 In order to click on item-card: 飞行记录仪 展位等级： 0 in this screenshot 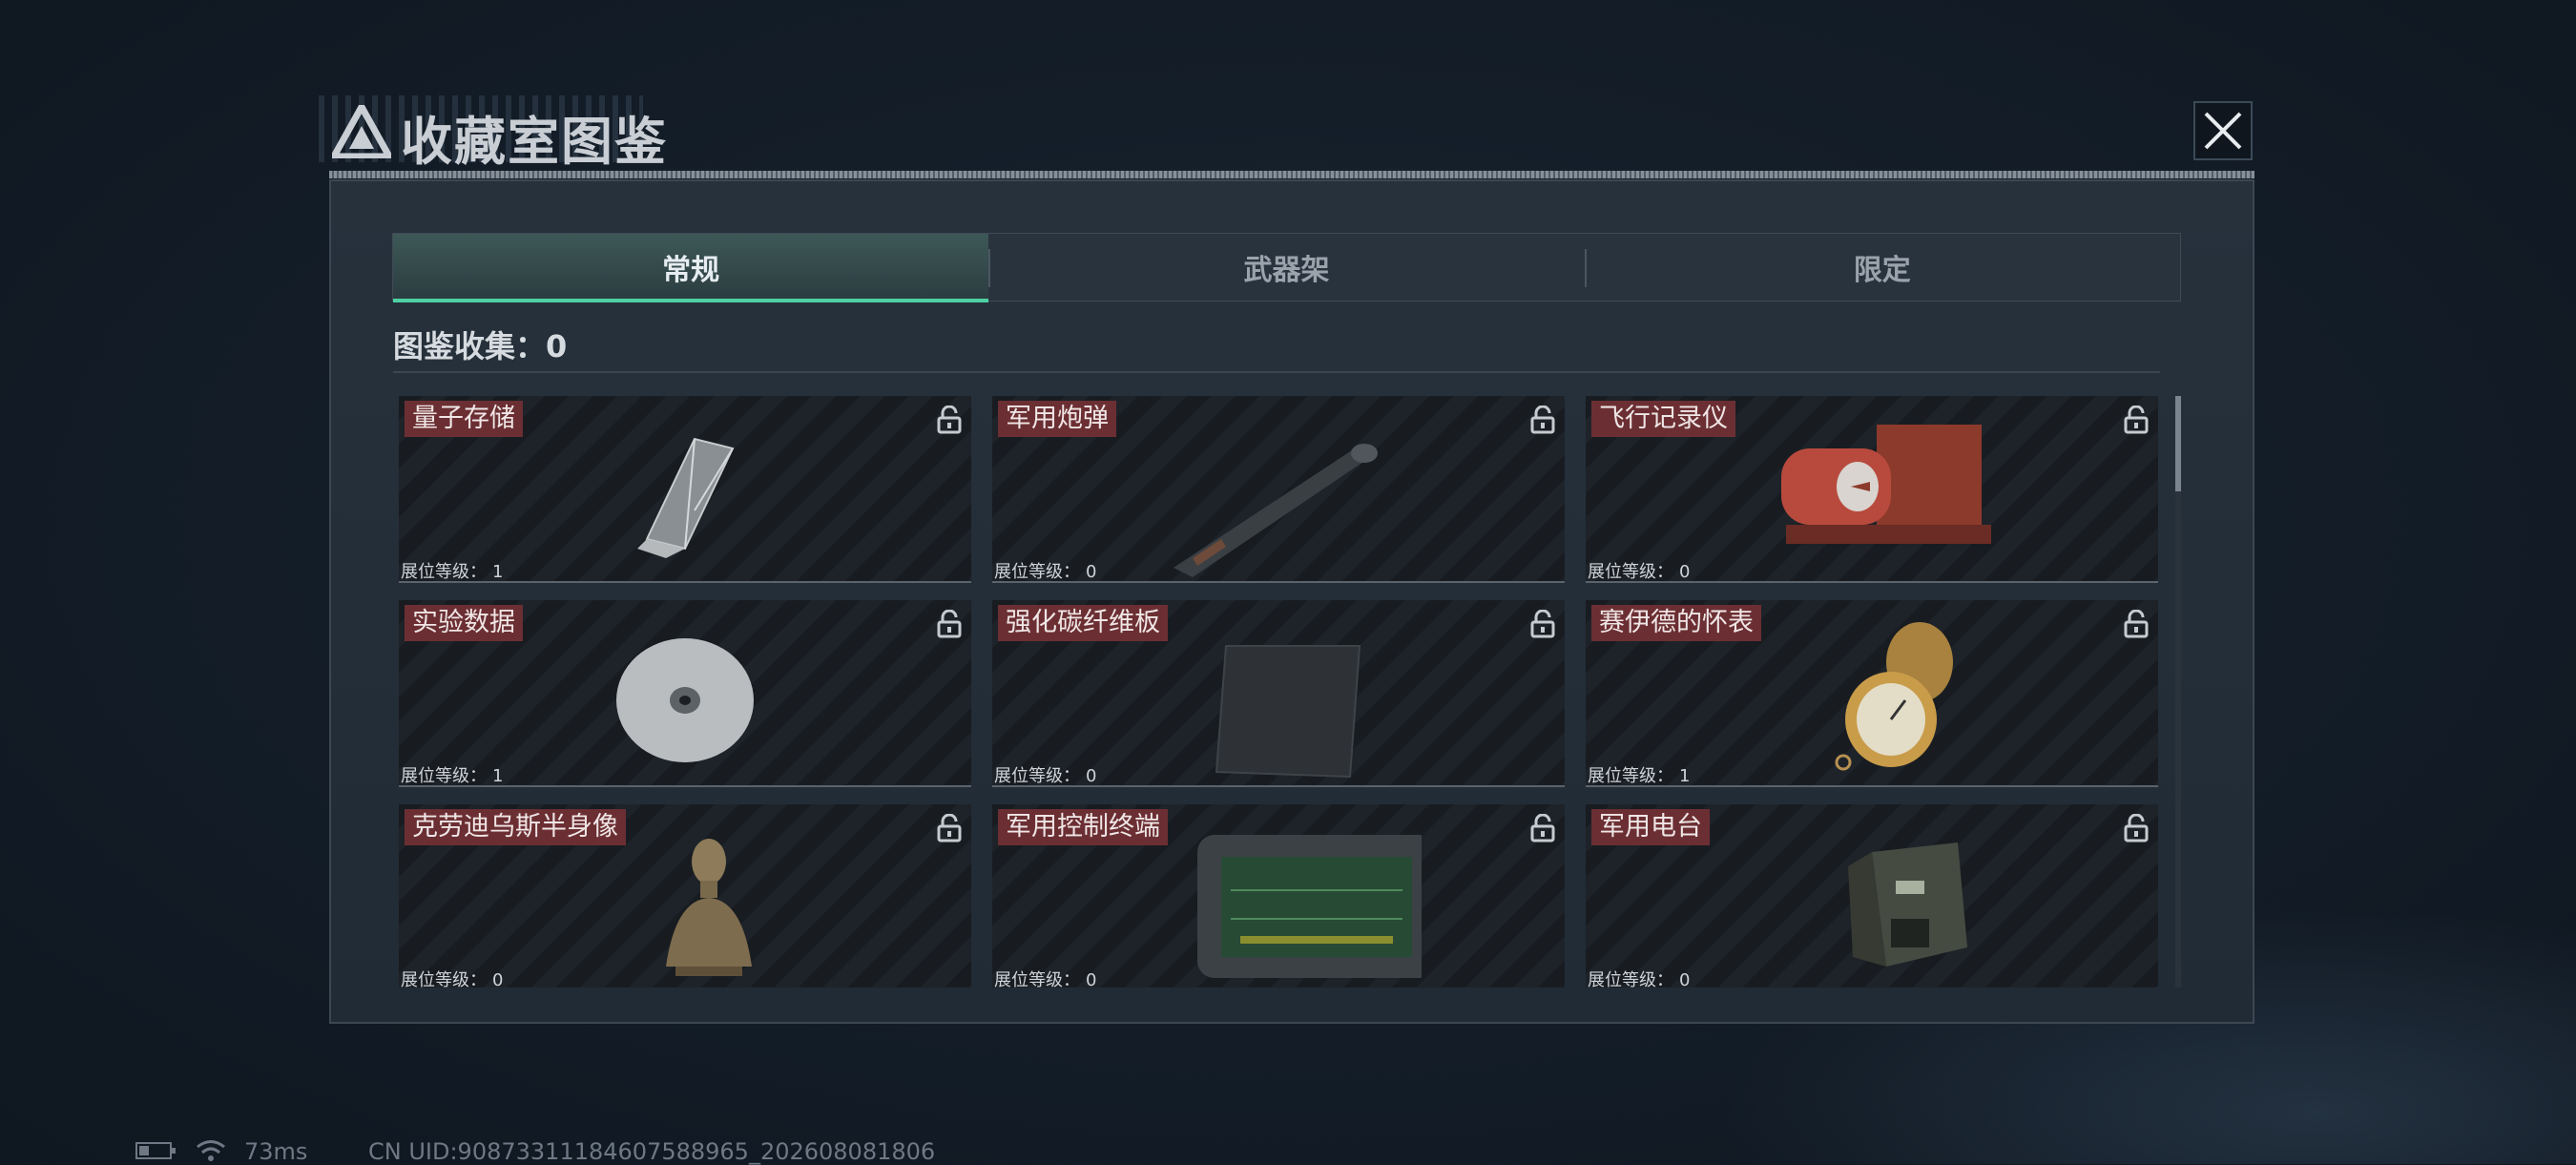, I will do `click(1872, 489)`.